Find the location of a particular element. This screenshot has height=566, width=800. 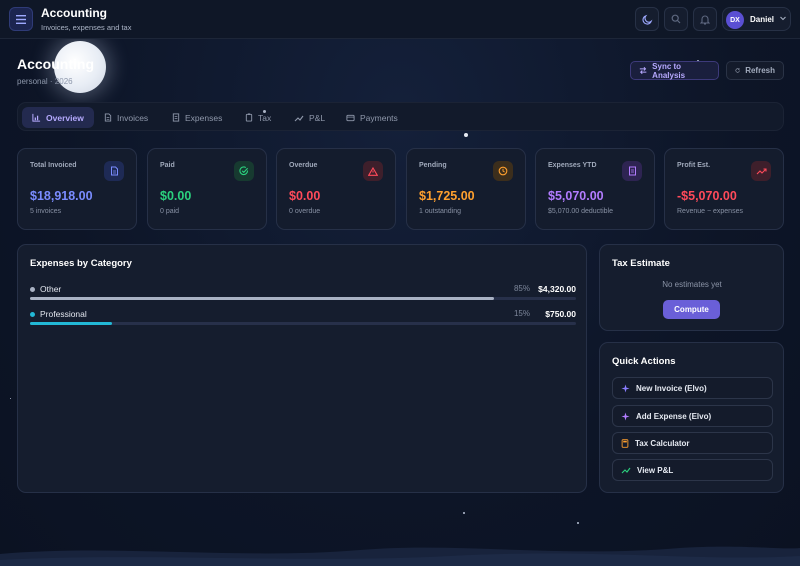

hills-decoration is located at coordinates (400, 556).